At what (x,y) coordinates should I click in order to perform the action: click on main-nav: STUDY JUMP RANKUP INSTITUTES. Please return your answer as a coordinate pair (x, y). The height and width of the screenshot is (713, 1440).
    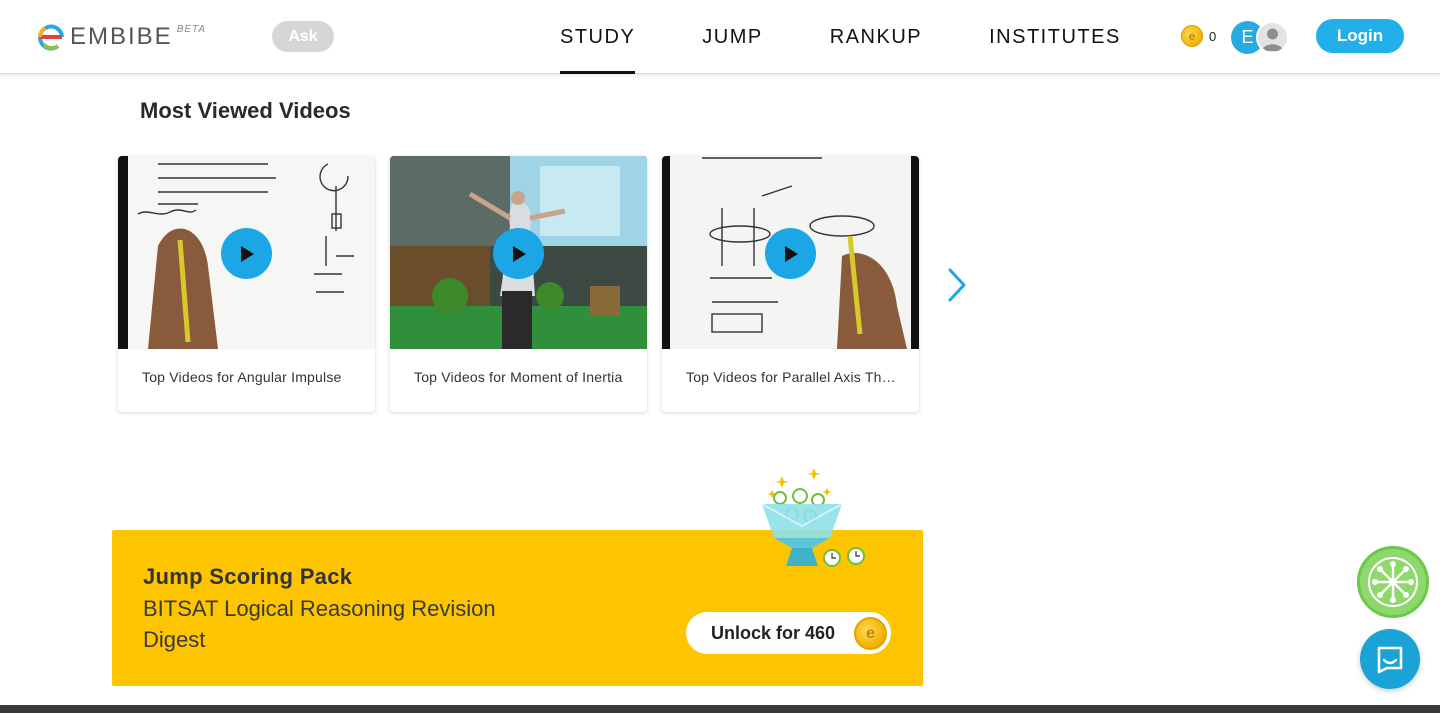
    Looking at the image, I should click on (874, 37).